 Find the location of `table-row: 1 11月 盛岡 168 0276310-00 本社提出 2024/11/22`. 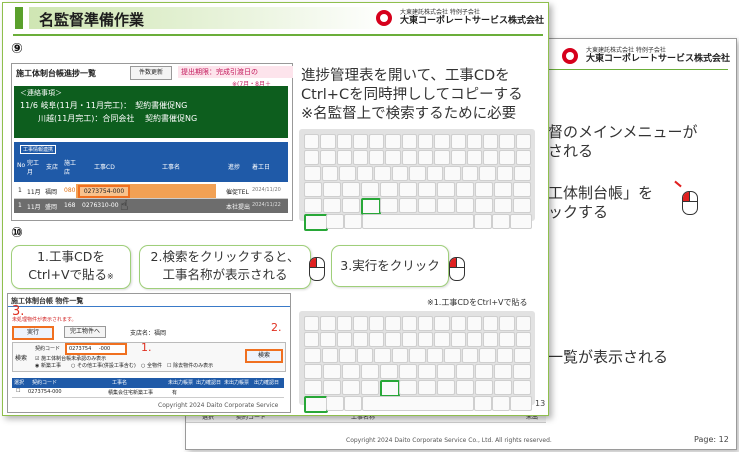

table-row: 1 11月 盛岡 168 0276310-00 本社提出 2024/11/22 is located at coordinates (151, 206).